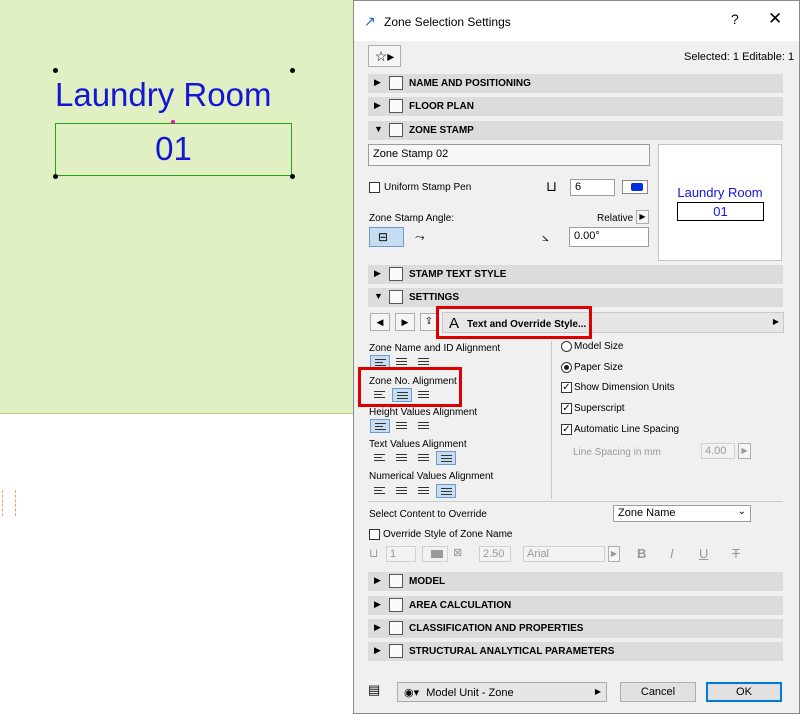 This screenshot has height=714, width=800. Describe the element at coordinates (627, 429) in the screenshot. I see `automatic-line-spacing-label: Automatic Line Spacing` at that location.